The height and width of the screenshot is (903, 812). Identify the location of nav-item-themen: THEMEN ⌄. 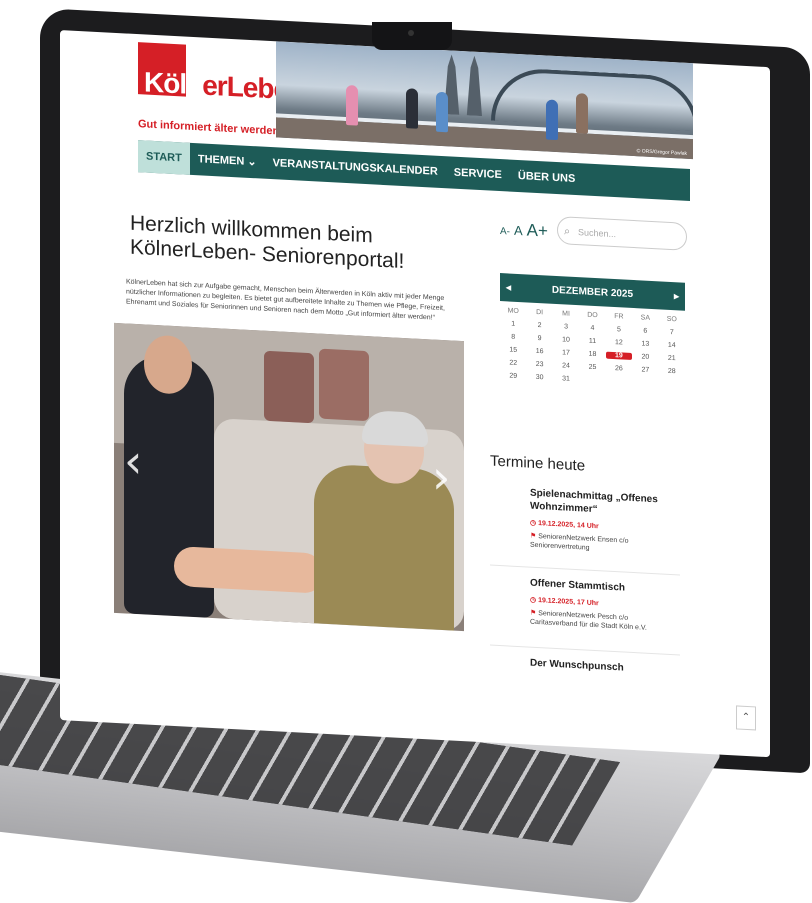
(227, 161).